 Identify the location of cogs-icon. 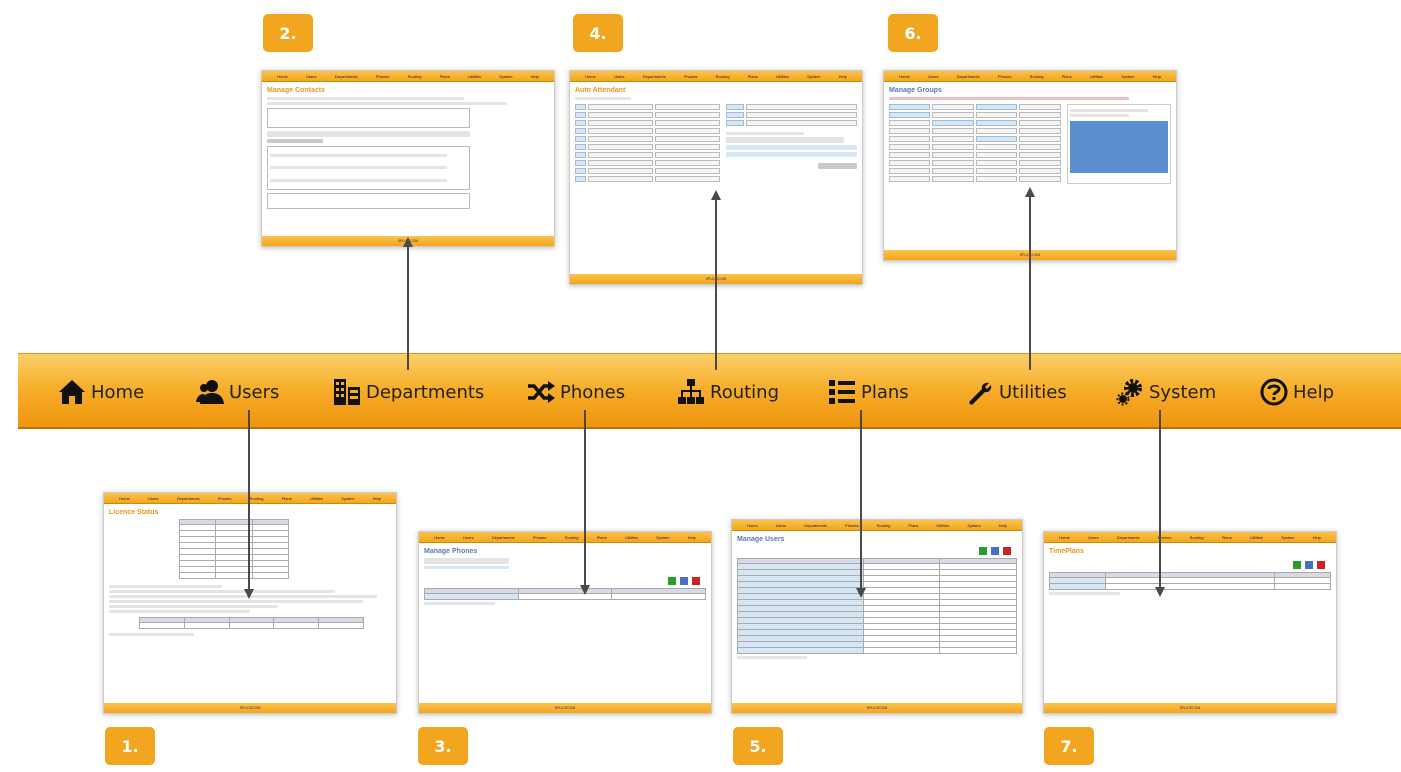
(1129, 392).